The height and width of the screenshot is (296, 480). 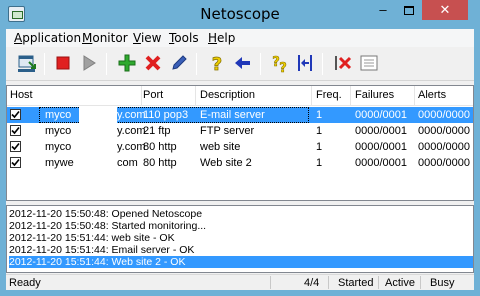 I want to click on add-icon, so click(x=127, y=63).